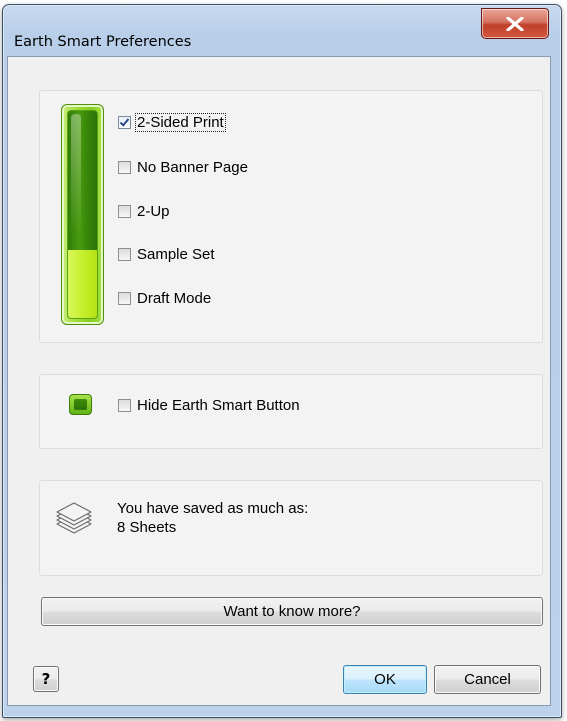 The height and width of the screenshot is (721, 567). Describe the element at coordinates (46, 679) in the screenshot. I see `help-button: ?` at that location.